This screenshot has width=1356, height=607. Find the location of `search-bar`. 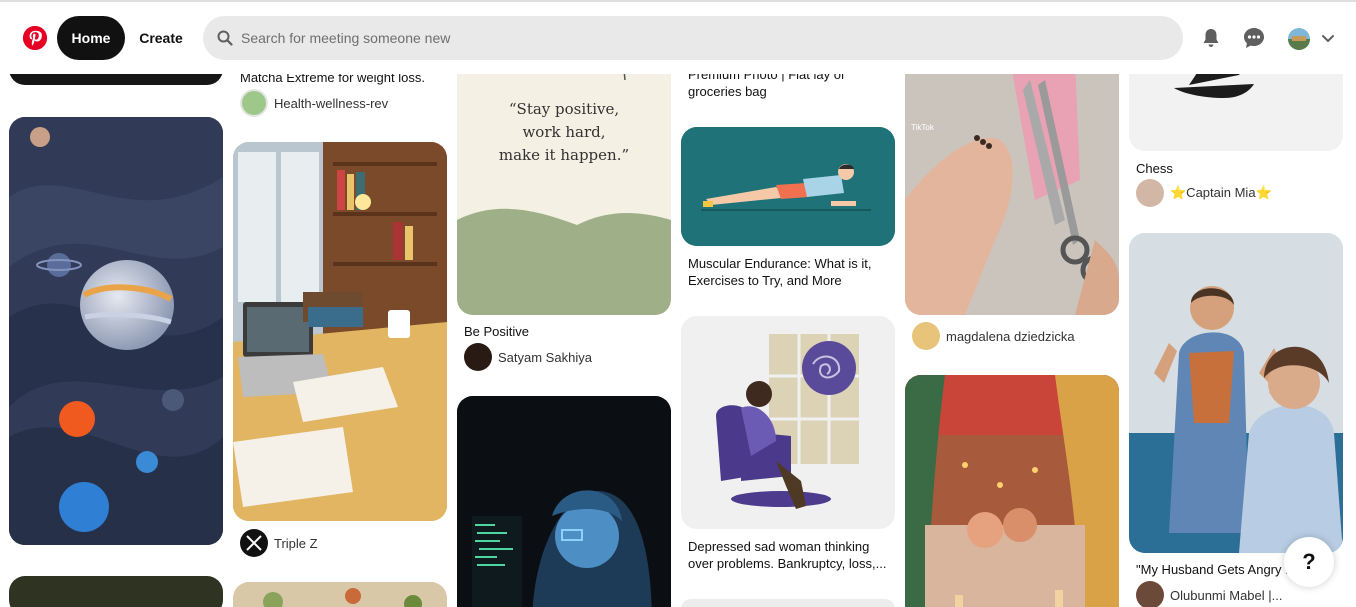

search-bar is located at coordinates (693, 38).